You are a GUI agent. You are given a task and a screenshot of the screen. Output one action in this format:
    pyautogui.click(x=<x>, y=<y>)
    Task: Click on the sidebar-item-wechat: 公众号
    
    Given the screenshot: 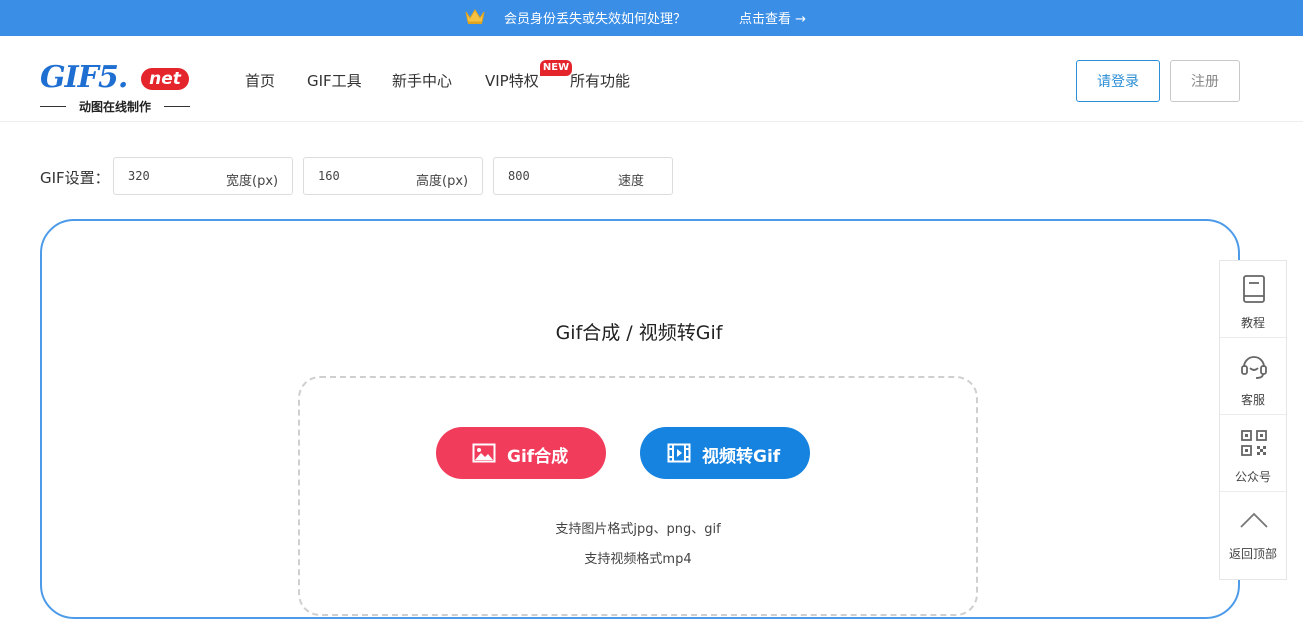 What is the action you would take?
    pyautogui.click(x=1253, y=453)
    